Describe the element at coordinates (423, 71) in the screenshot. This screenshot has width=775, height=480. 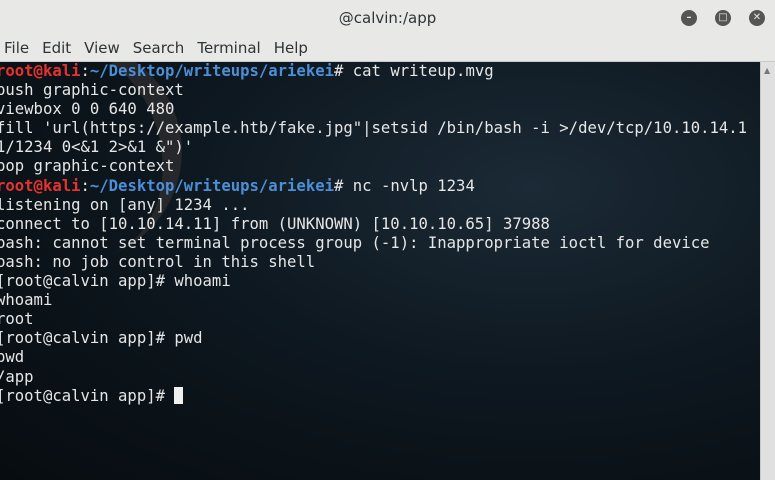
I see `command-text: cat writeup.mvg` at that location.